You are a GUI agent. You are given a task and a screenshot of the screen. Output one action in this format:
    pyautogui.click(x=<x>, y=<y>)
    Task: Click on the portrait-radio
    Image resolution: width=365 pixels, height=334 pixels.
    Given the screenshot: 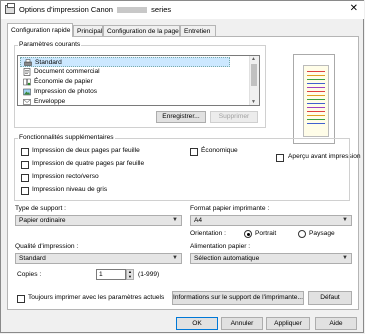 What is the action you would take?
    pyautogui.click(x=248, y=234)
    